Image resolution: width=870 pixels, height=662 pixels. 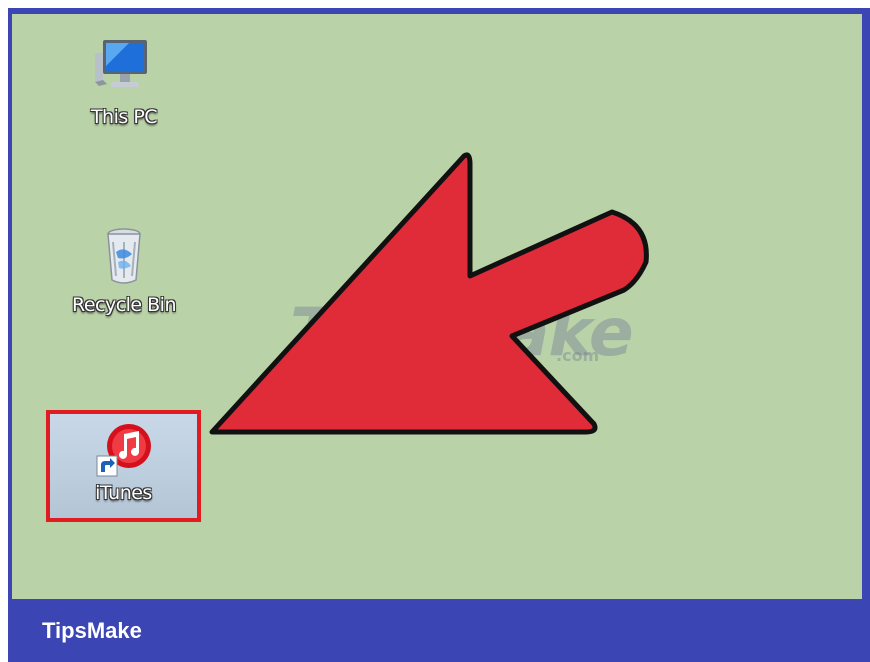 I want to click on watermark-text: TipsMake, so click(x=462, y=332).